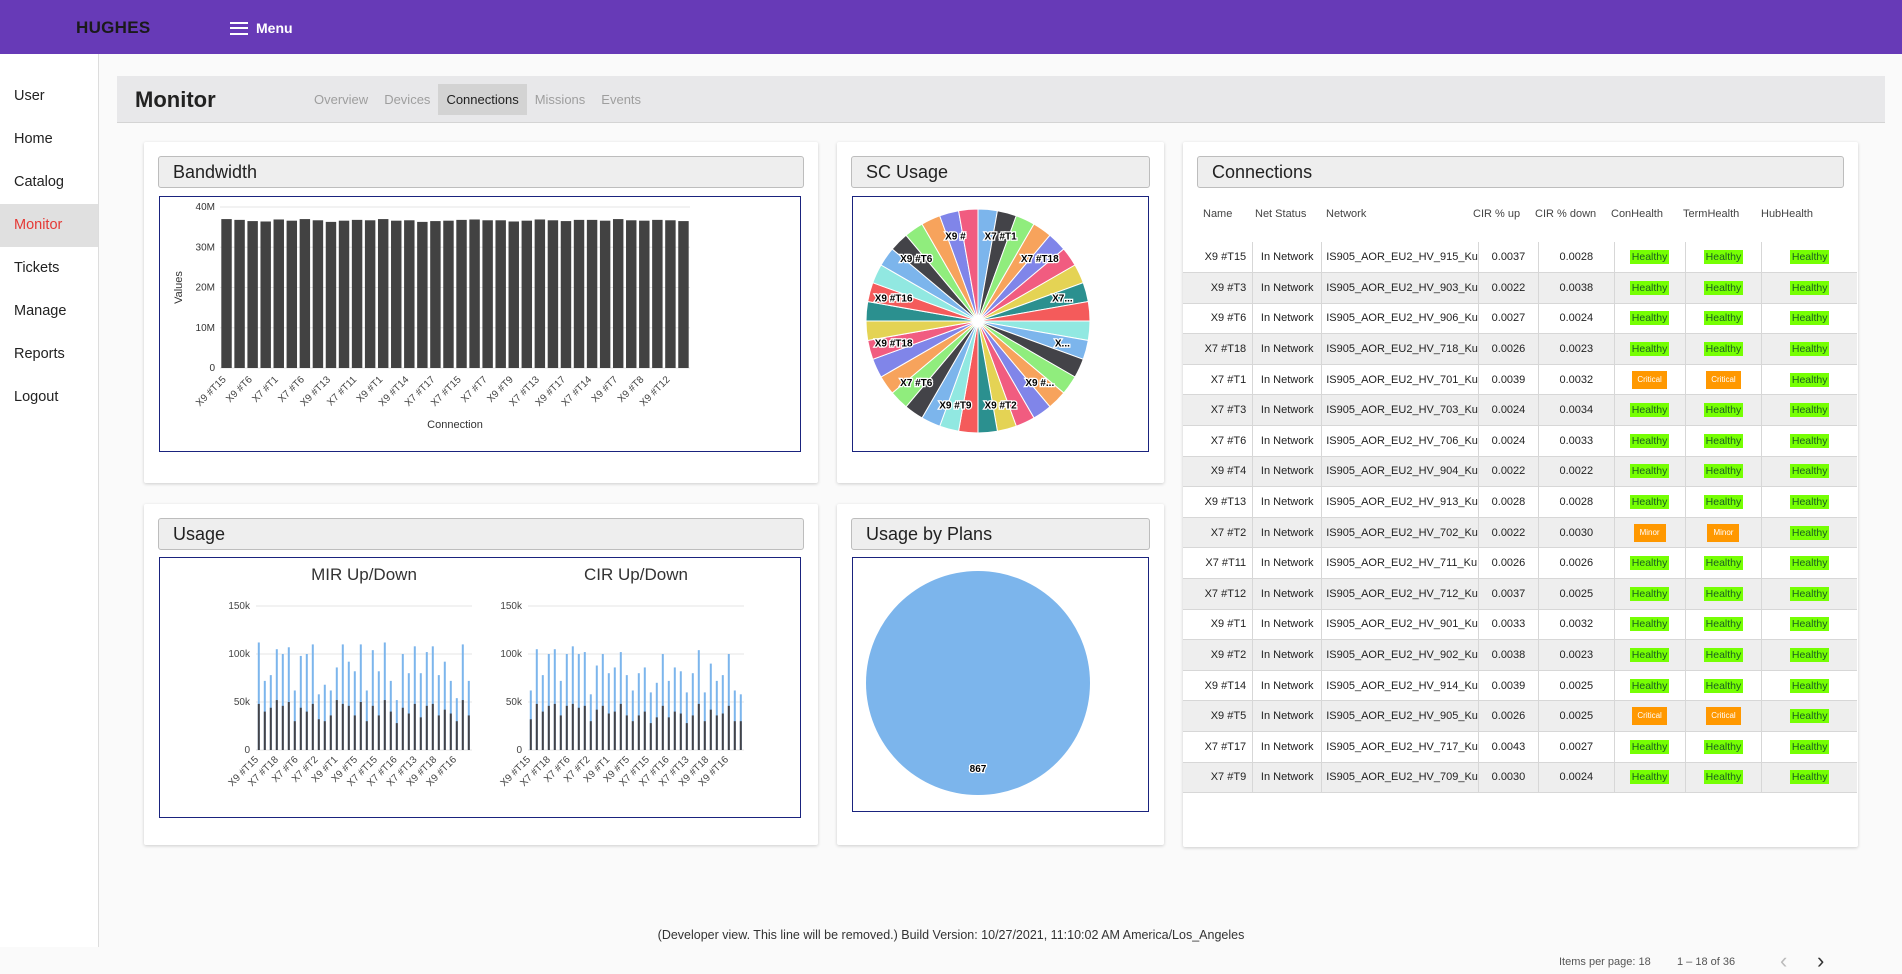  I want to click on cell-cir-up: 0.0028, so click(1509, 502).